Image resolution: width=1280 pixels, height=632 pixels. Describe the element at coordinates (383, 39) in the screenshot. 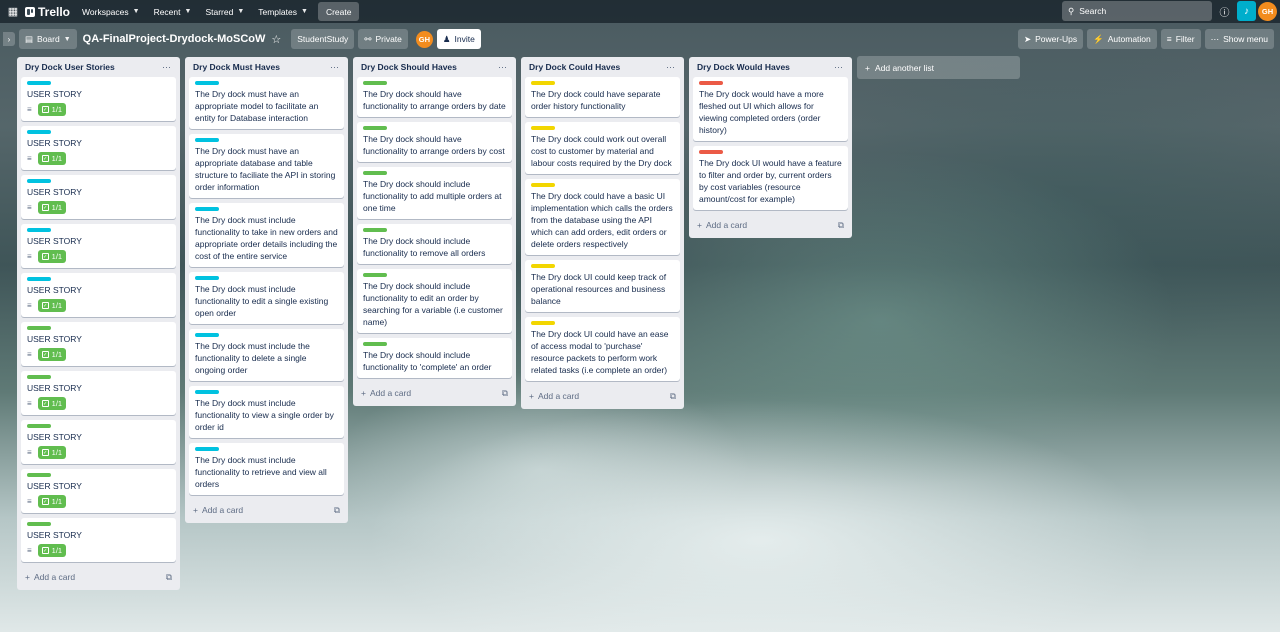

I see `visibility-button: ⚯ Private` at that location.